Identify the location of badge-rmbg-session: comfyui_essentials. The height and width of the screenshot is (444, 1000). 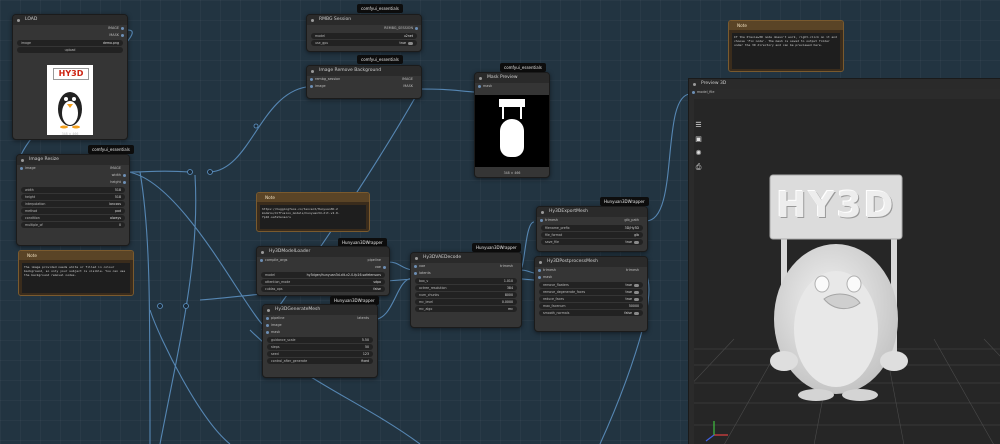
(380, 8).